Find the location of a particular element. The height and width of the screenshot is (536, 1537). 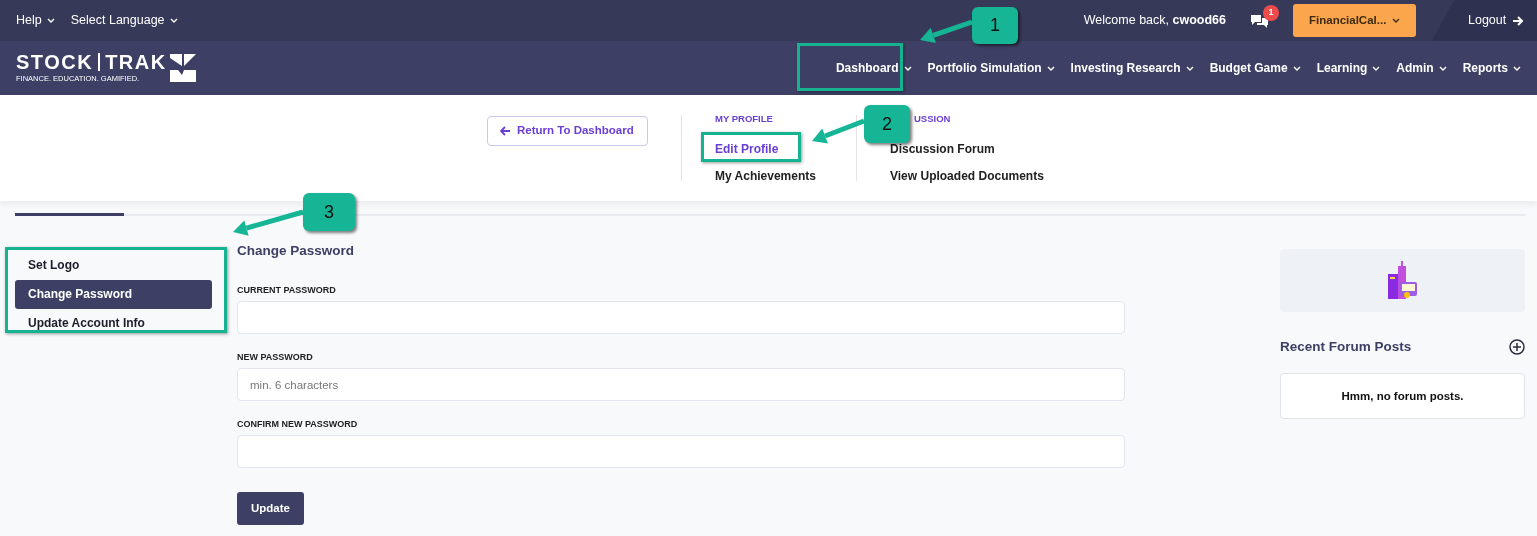

section-heading: MY PROFILE is located at coordinates (744, 119).